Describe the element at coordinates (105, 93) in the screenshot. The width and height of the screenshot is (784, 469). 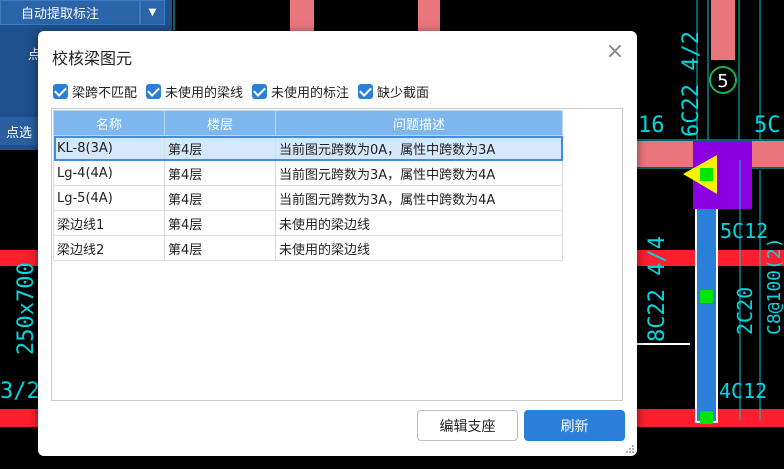
I see `filter-label: 梁跨不匹配` at that location.